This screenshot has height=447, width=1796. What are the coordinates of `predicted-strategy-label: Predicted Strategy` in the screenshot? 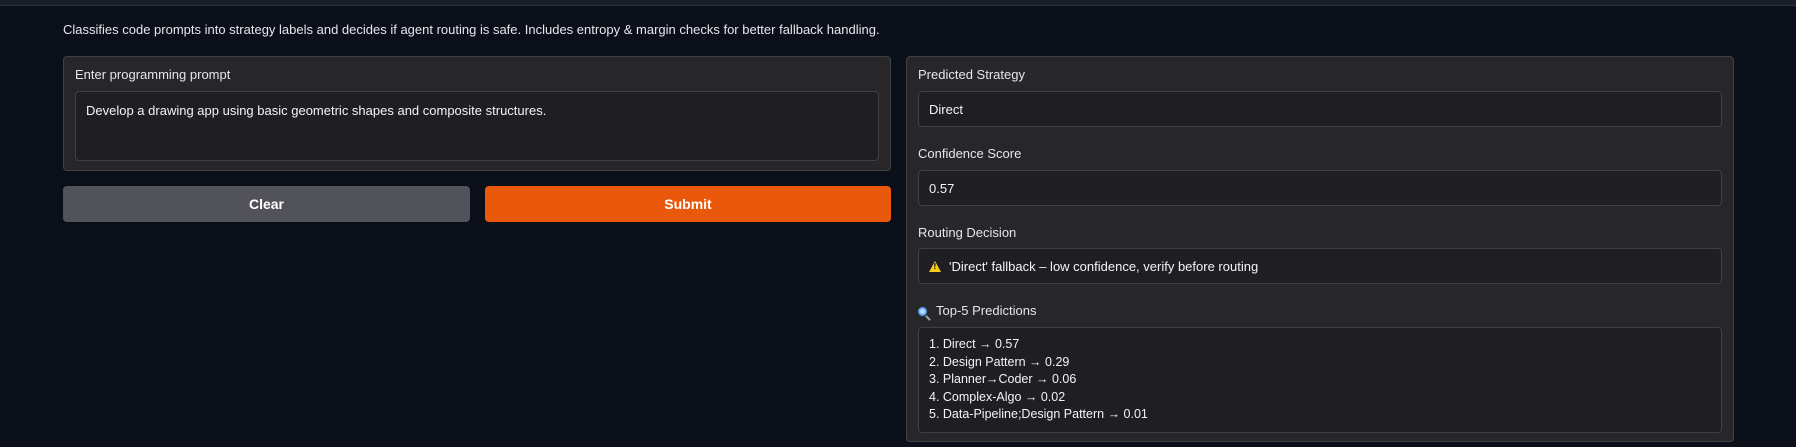 It's located at (971, 74).